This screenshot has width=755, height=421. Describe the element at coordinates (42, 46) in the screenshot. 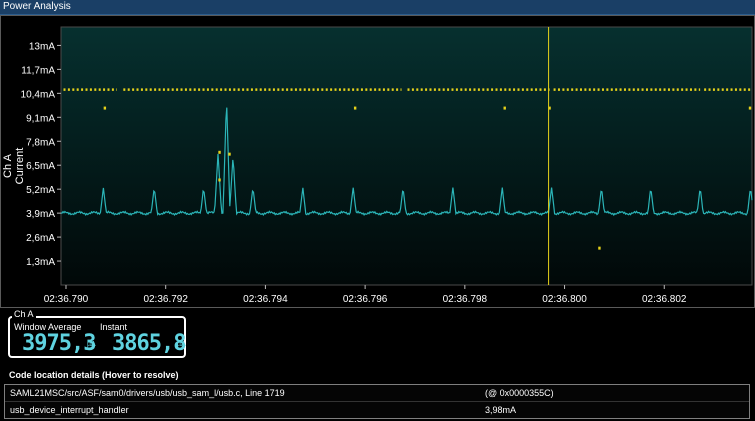

I see `y-tick-label: 13mA` at that location.